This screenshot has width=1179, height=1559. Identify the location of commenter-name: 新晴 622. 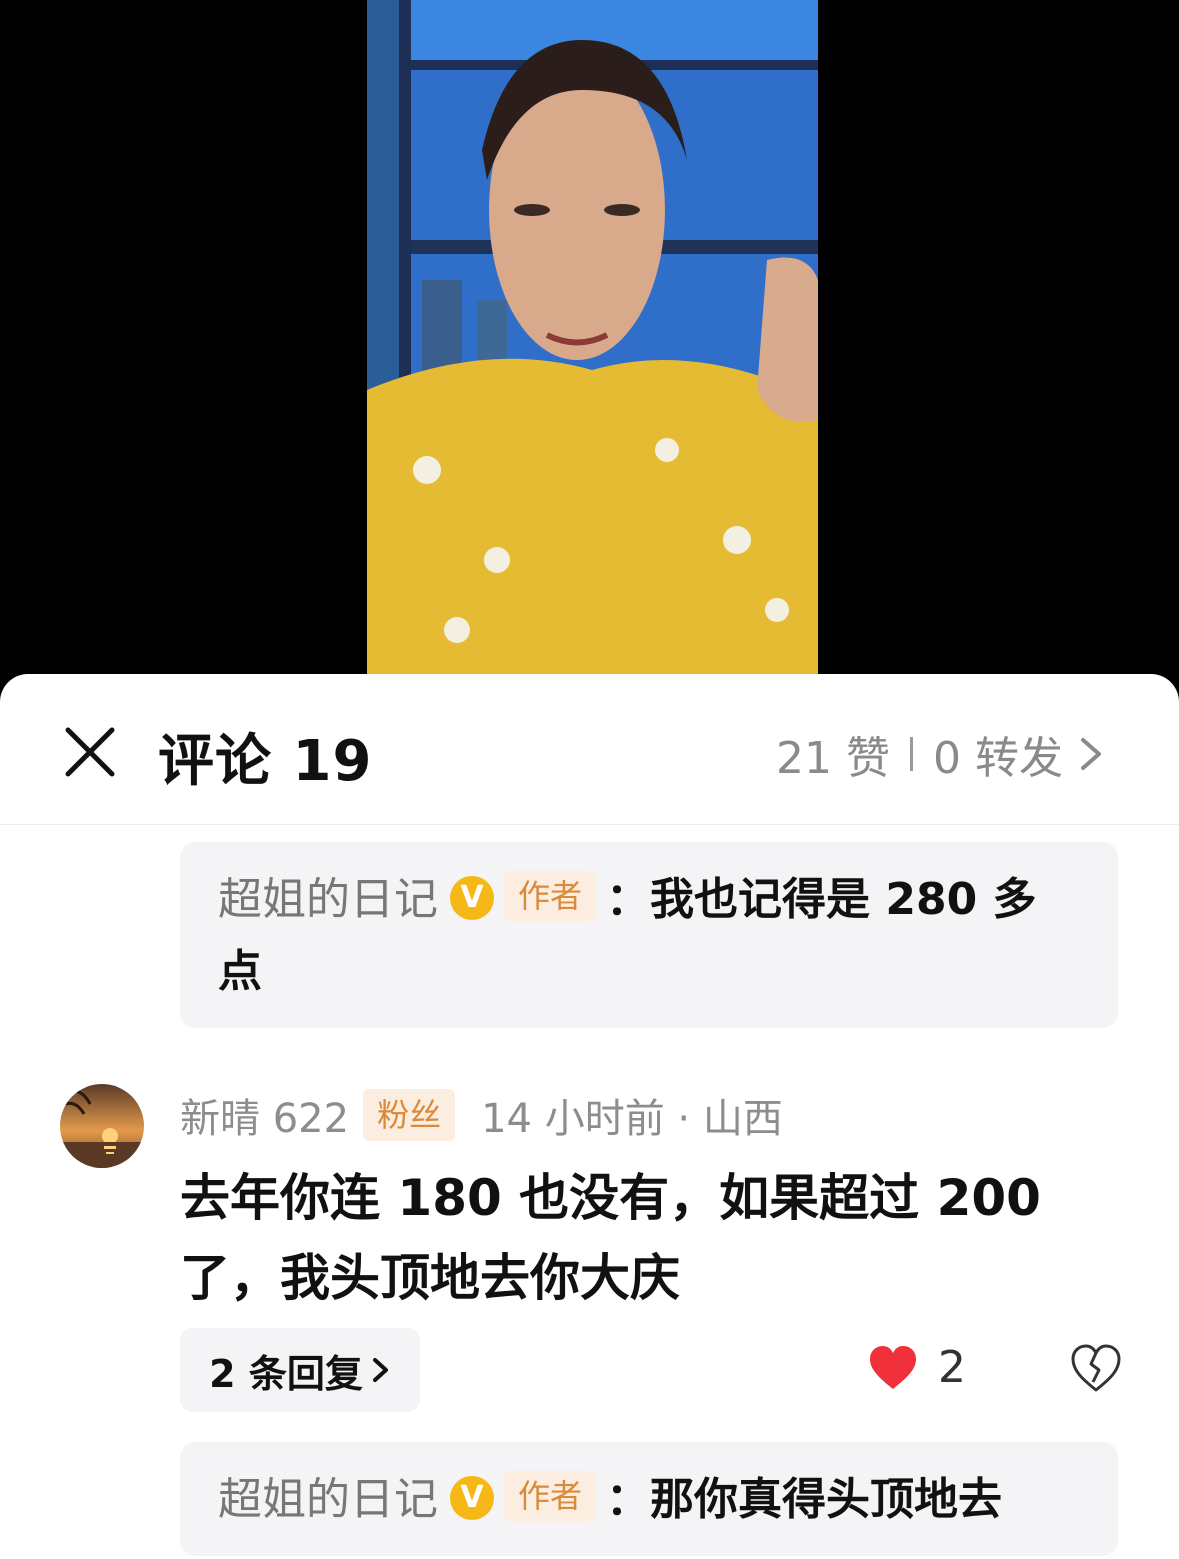
(264, 1115).